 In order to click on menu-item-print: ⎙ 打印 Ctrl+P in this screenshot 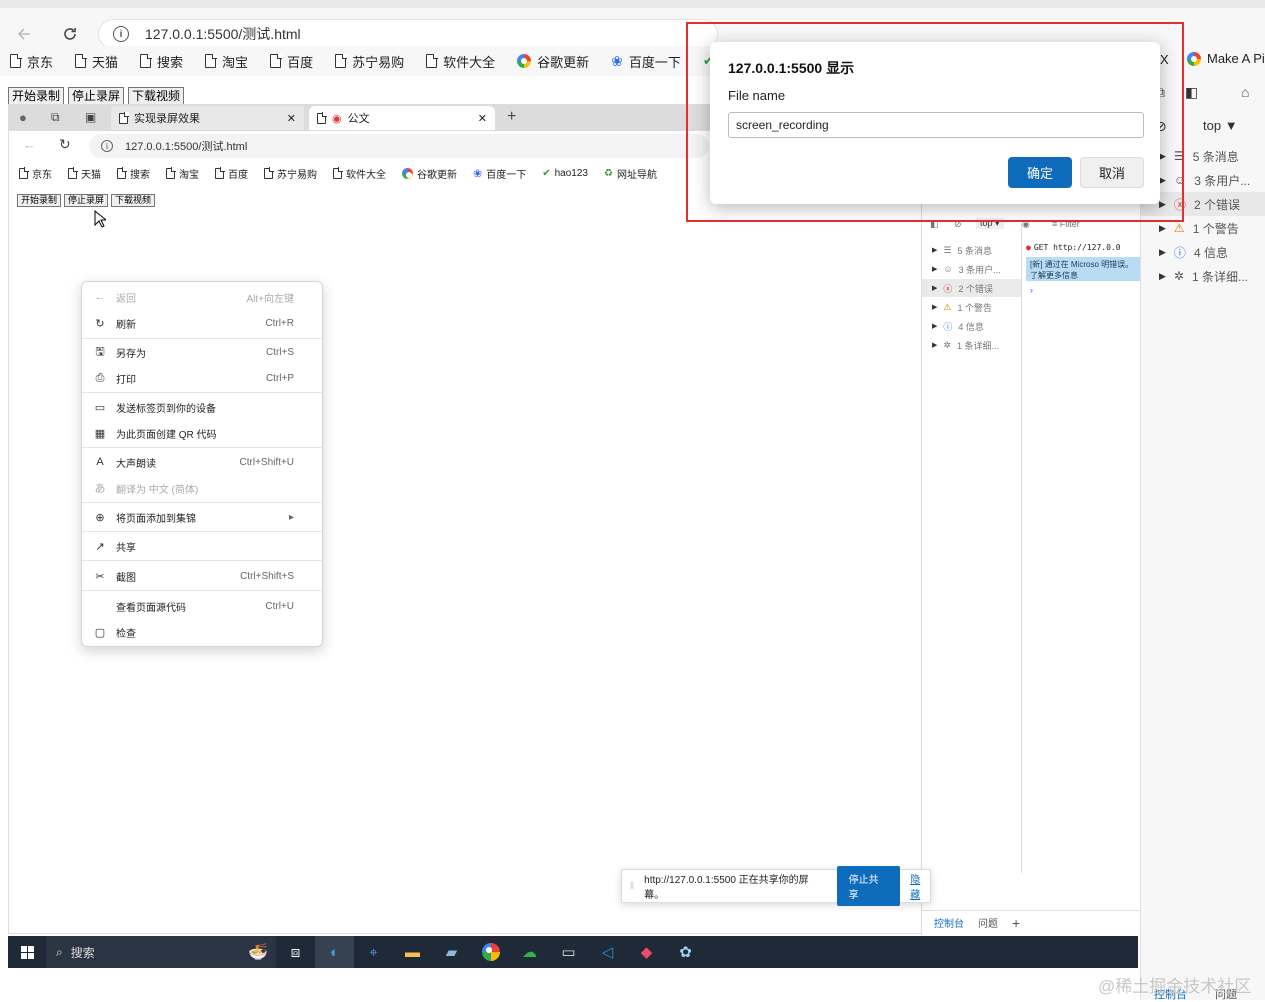, I will do `click(202, 378)`.